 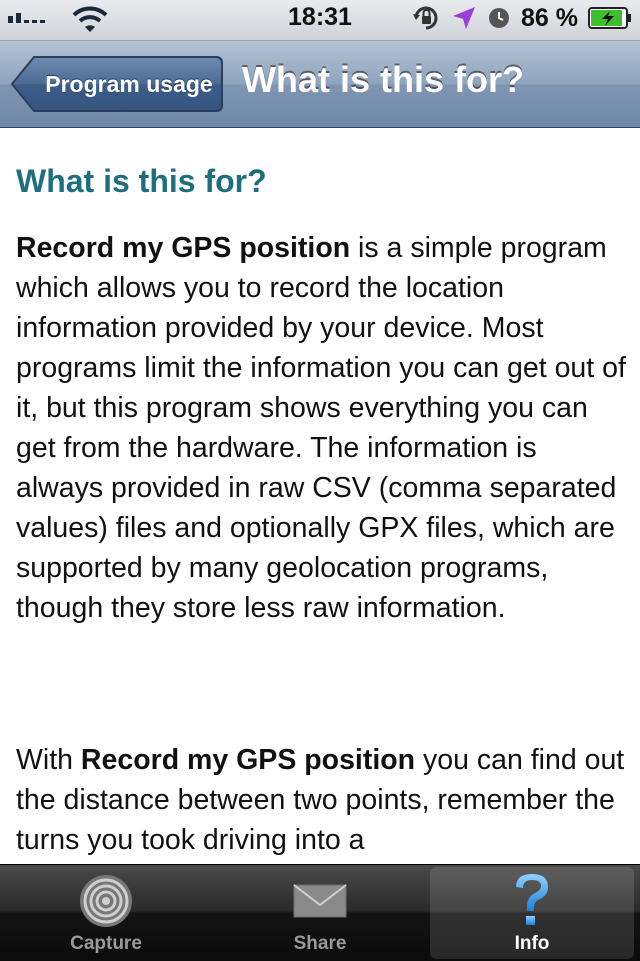 What do you see at coordinates (320, 901) in the screenshot?
I see `envelope-icon` at bounding box center [320, 901].